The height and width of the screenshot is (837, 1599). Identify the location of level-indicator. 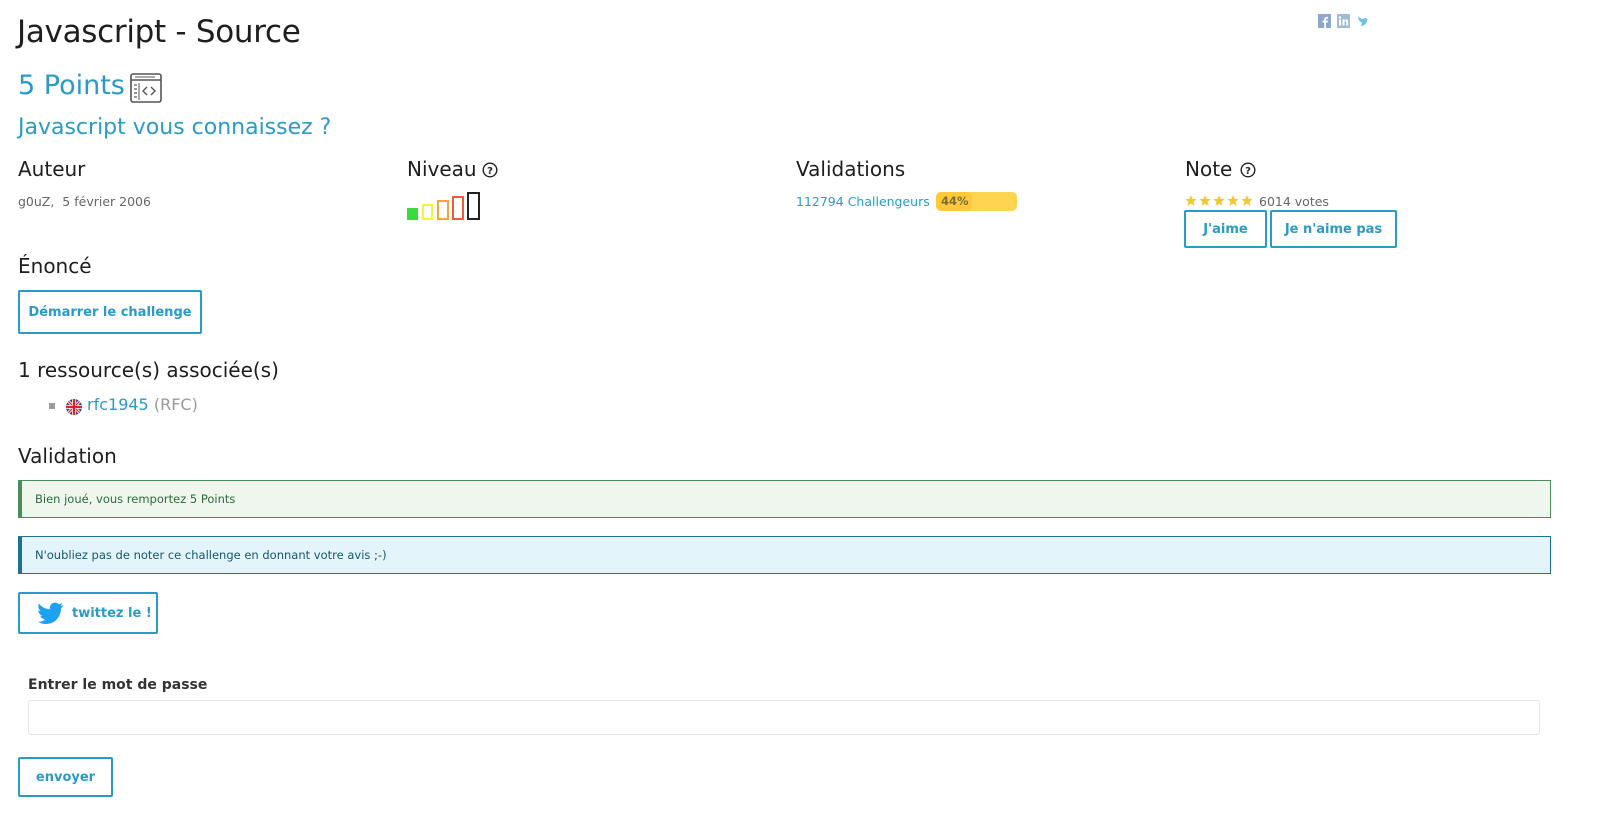
(447, 206).